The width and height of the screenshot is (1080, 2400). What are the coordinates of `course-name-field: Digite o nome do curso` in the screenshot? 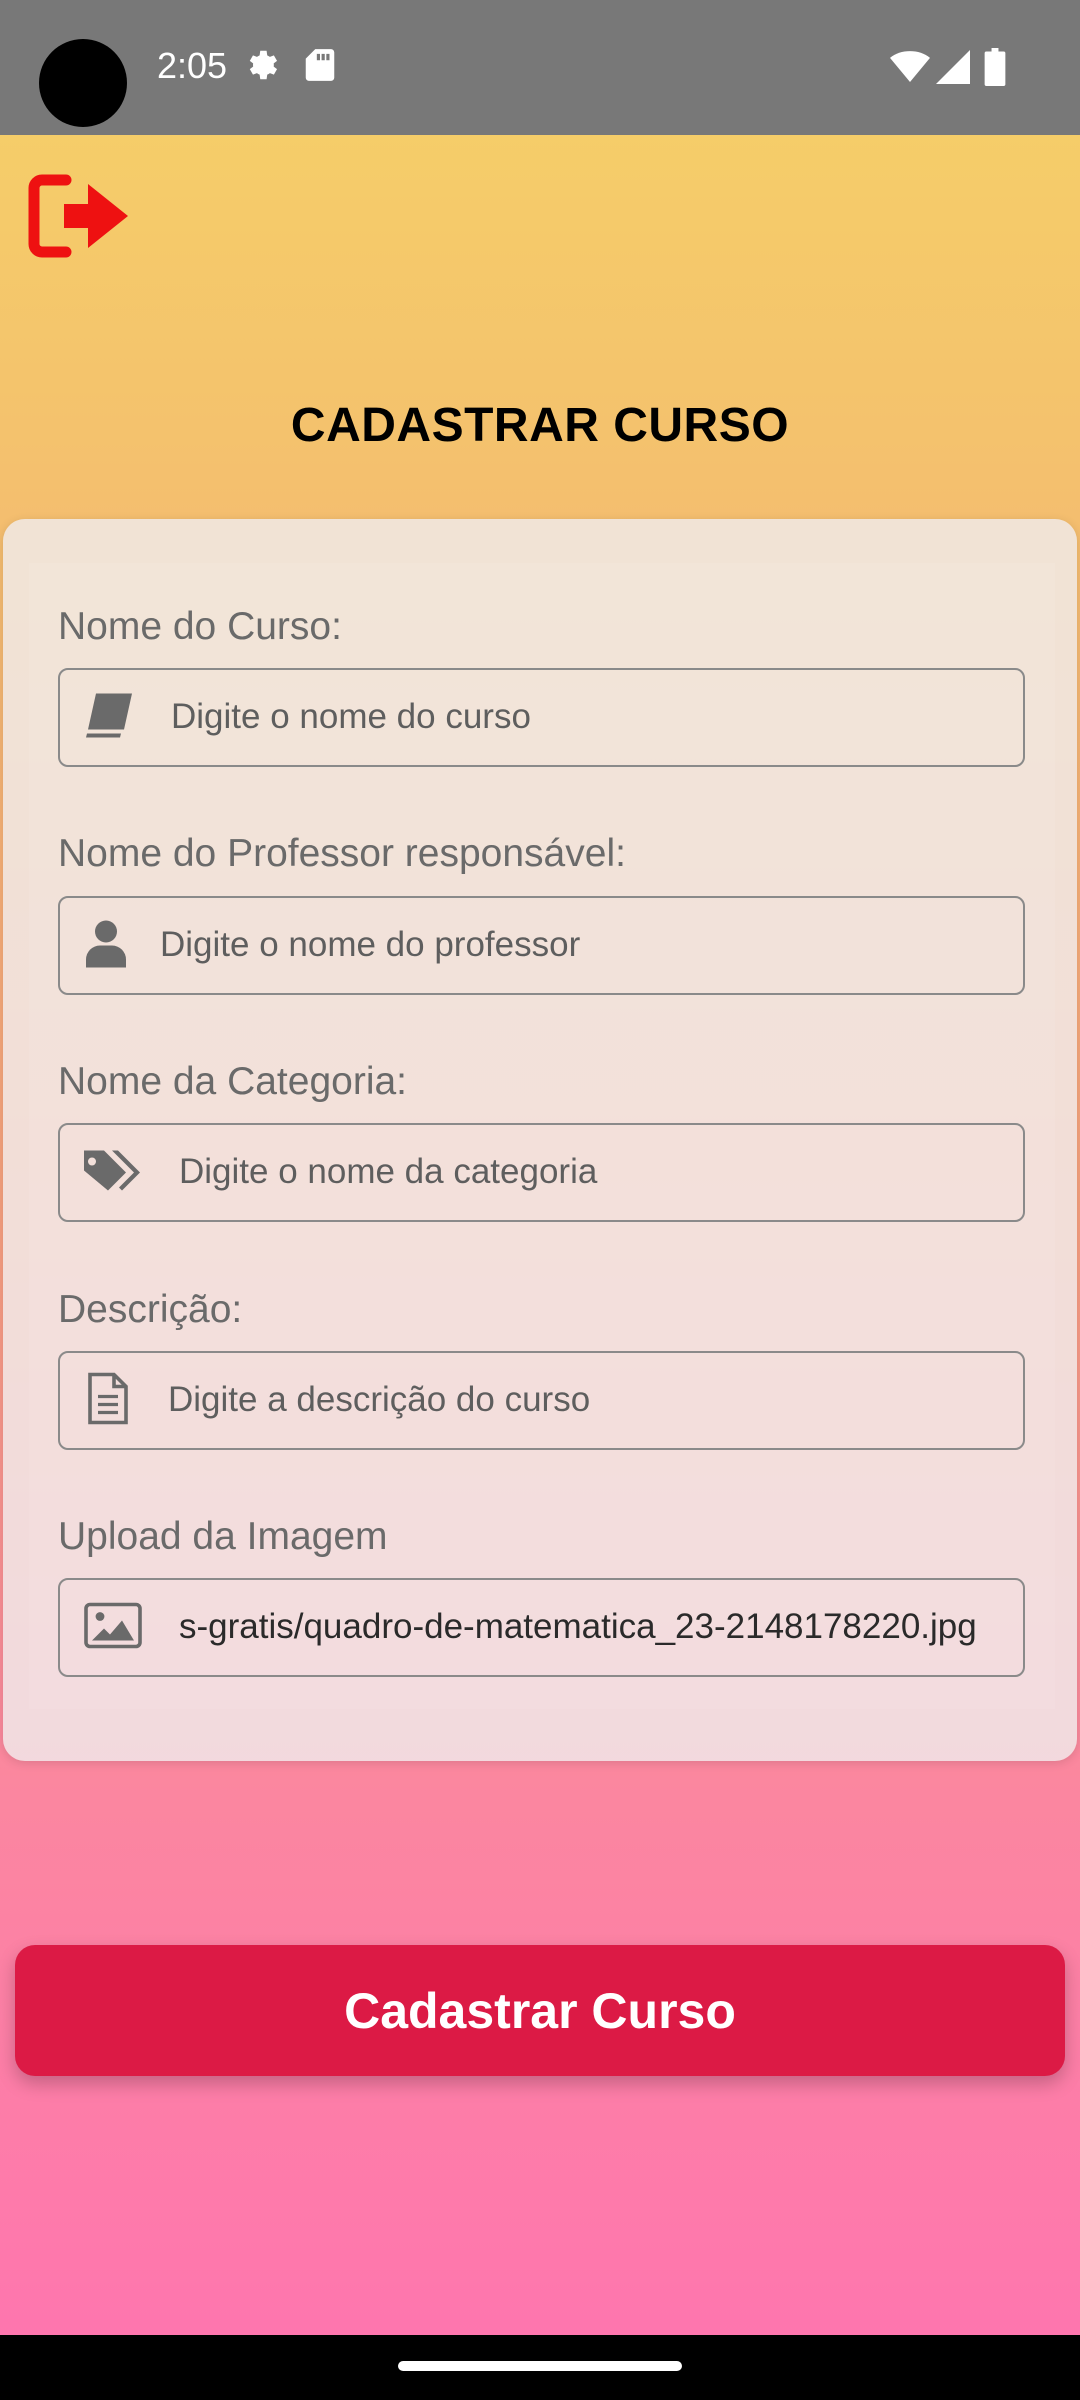 It's located at (541, 717).